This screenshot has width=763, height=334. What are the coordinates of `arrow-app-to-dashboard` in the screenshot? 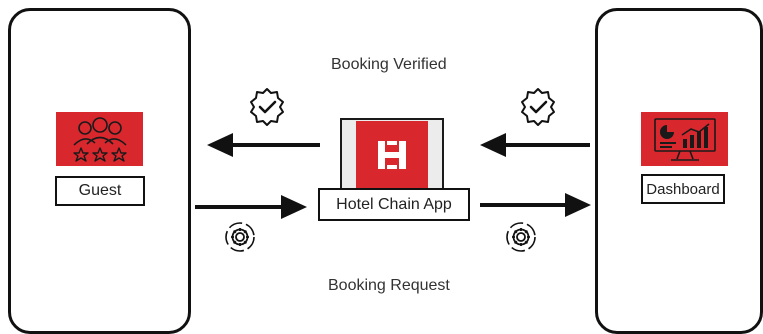 It's located at (535, 205).